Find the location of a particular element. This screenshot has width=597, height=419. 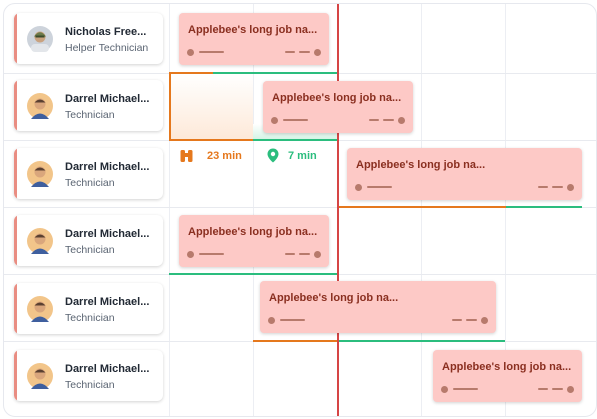

drive-zone-edge is located at coordinates (170, 107).